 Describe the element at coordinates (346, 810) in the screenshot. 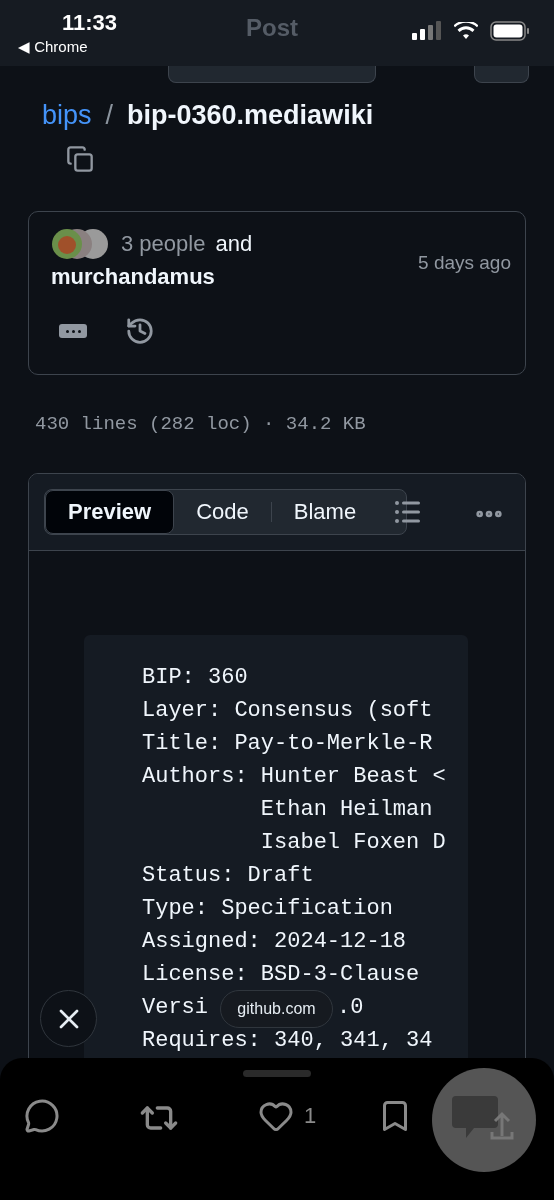

I see `code-line: Ethan Heilman` at that location.